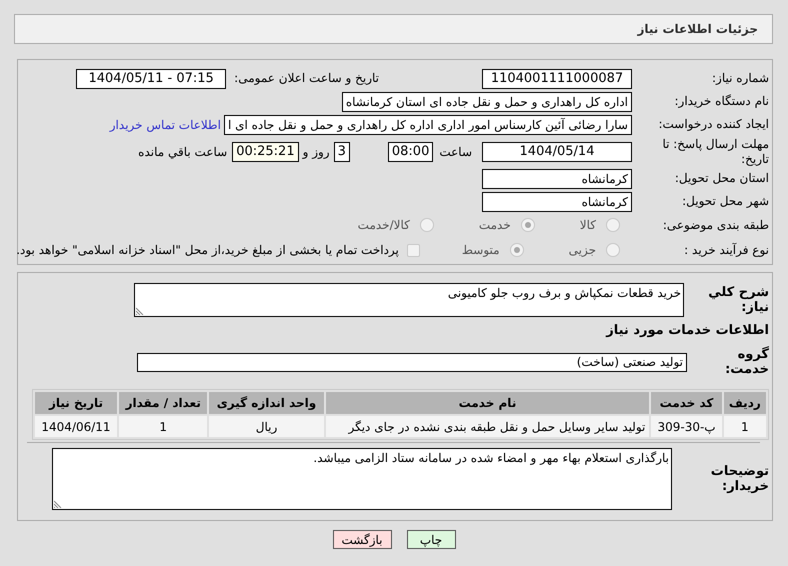 This screenshot has height=566, width=788. I want to click on field-label: توضیحات خریدار:, so click(739, 479).